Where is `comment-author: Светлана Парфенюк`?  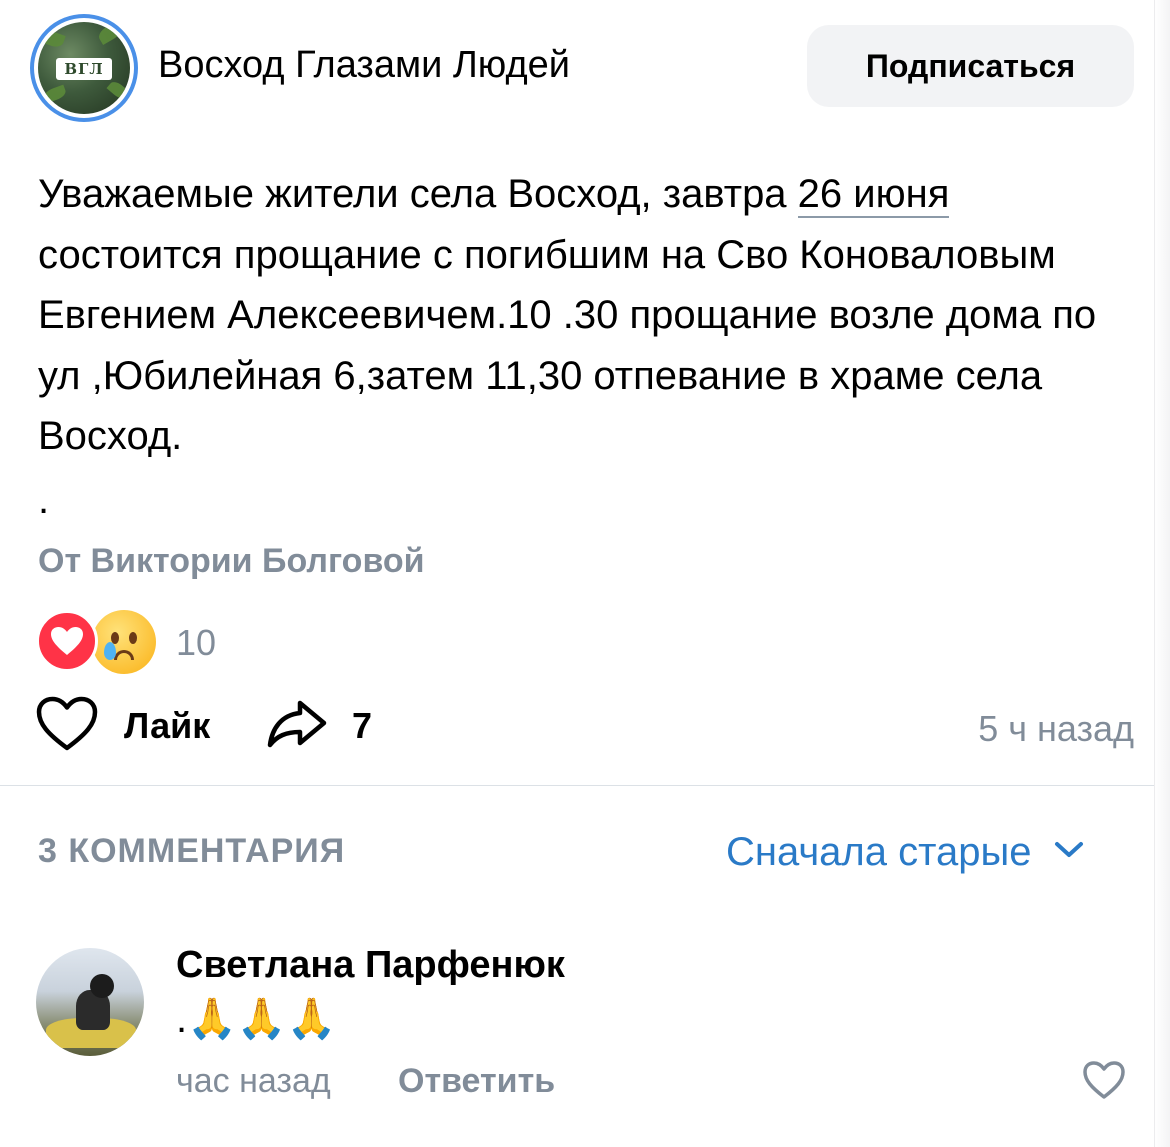
comment-author: Светлана Парфенюк is located at coordinates (370, 965).